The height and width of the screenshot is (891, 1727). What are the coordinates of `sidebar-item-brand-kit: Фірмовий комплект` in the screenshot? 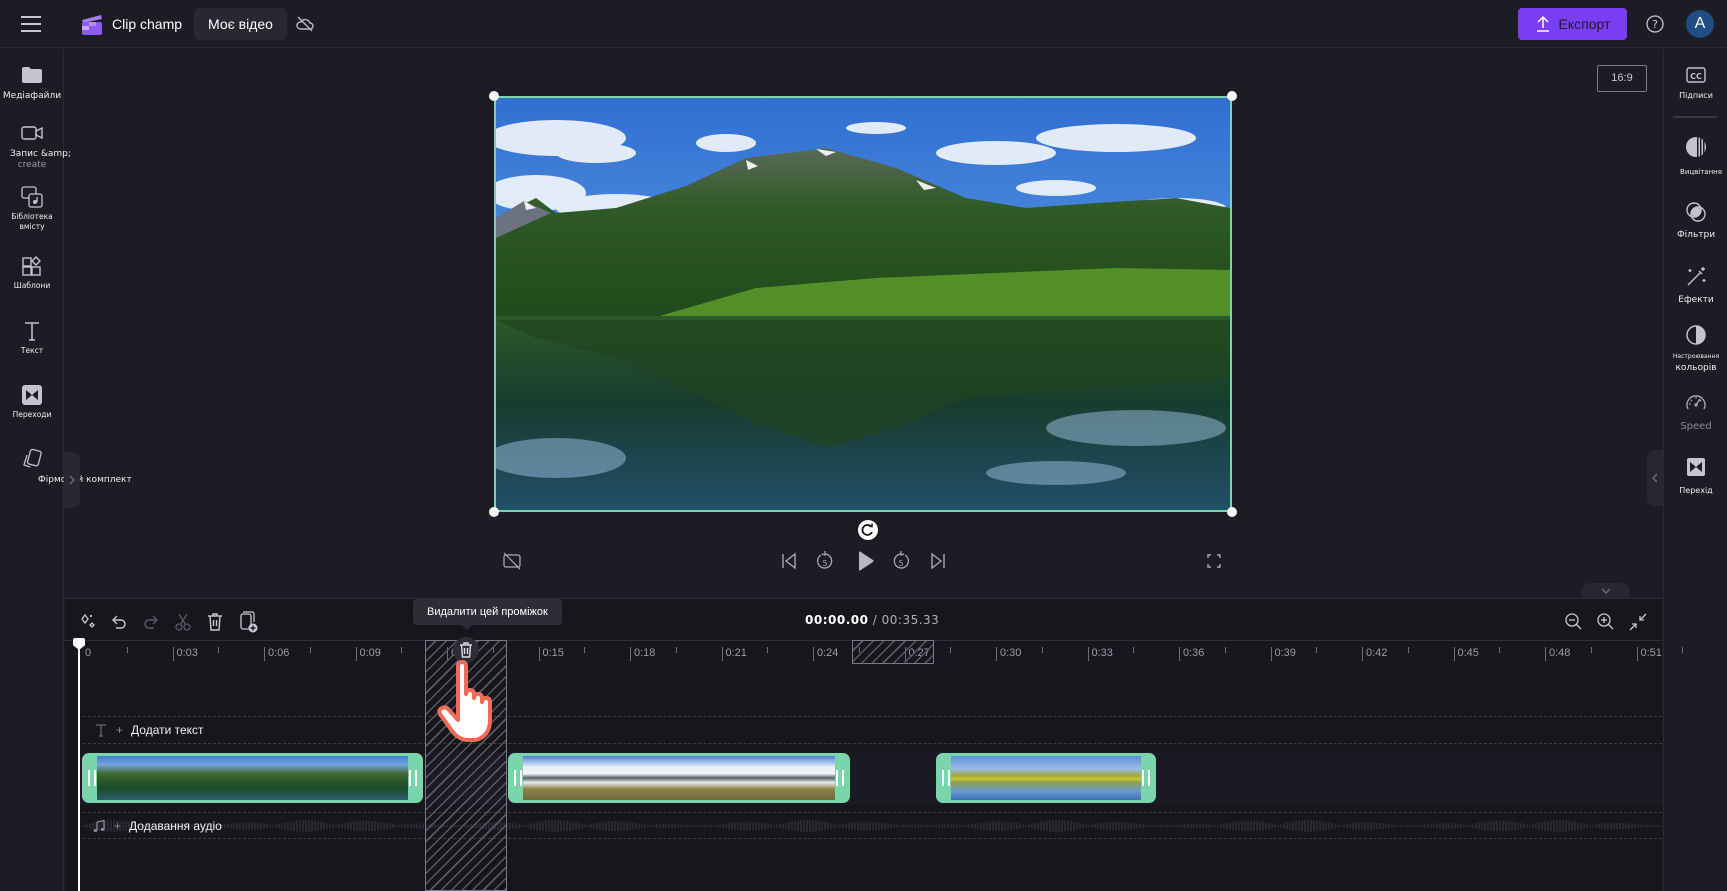 It's located at (66, 466).